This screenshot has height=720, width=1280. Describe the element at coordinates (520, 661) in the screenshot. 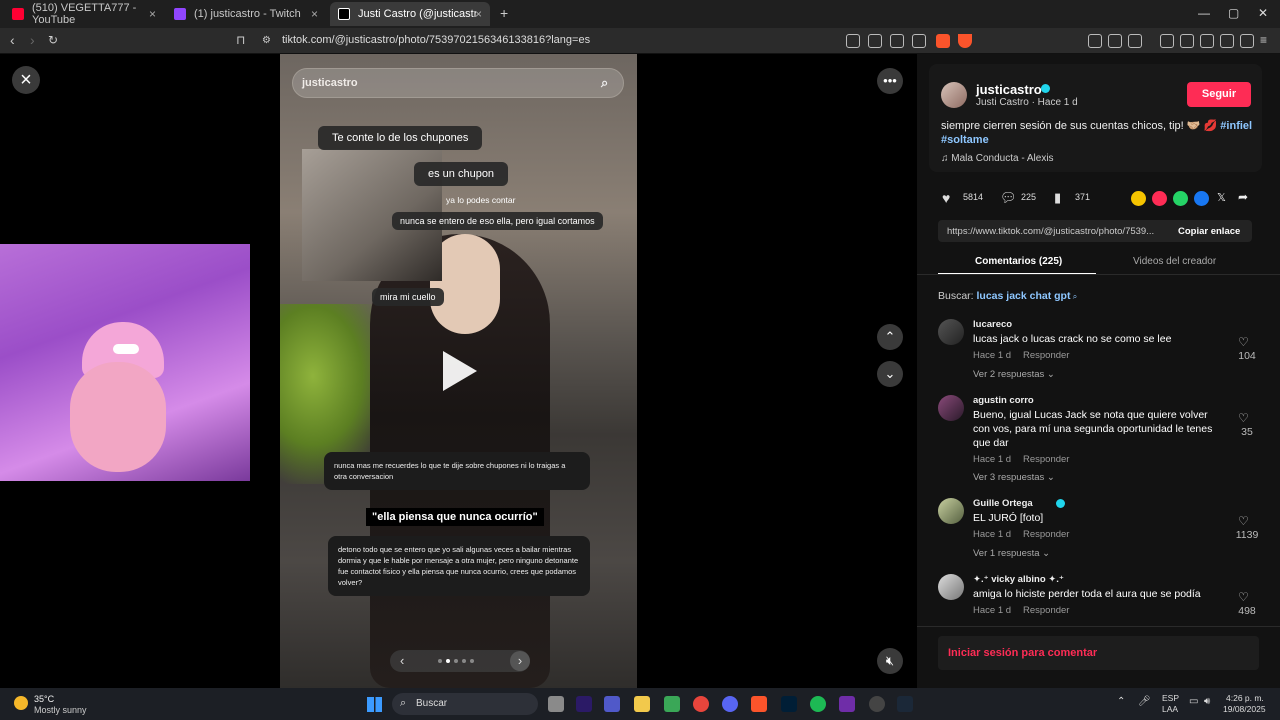

I see `next-slide-icon: ›` at that location.